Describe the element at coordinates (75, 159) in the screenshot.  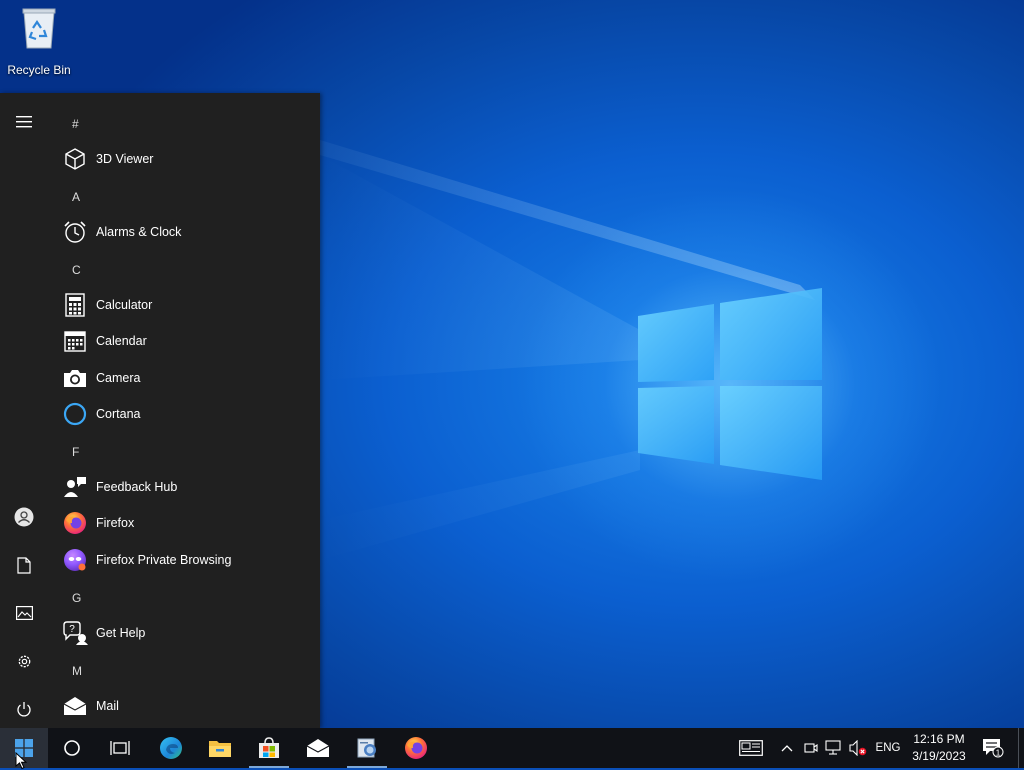
I see `cube-icon` at that location.